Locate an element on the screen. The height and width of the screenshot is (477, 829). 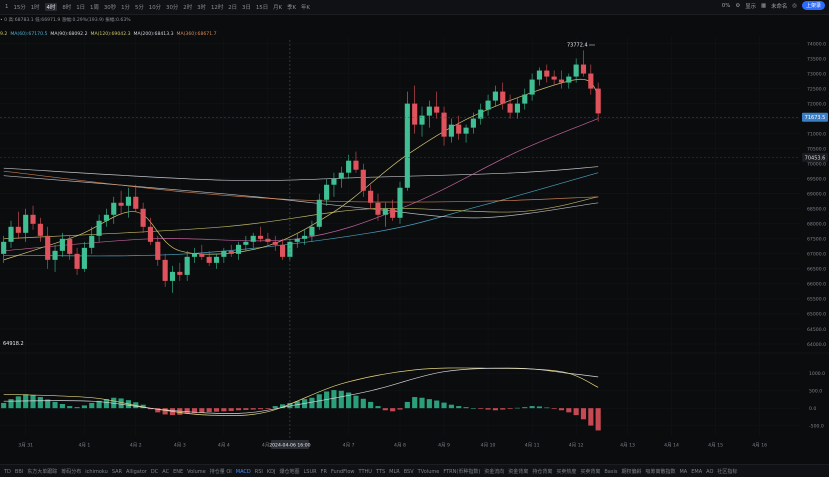
ma-line-ma-360- is located at coordinates (301, 186).